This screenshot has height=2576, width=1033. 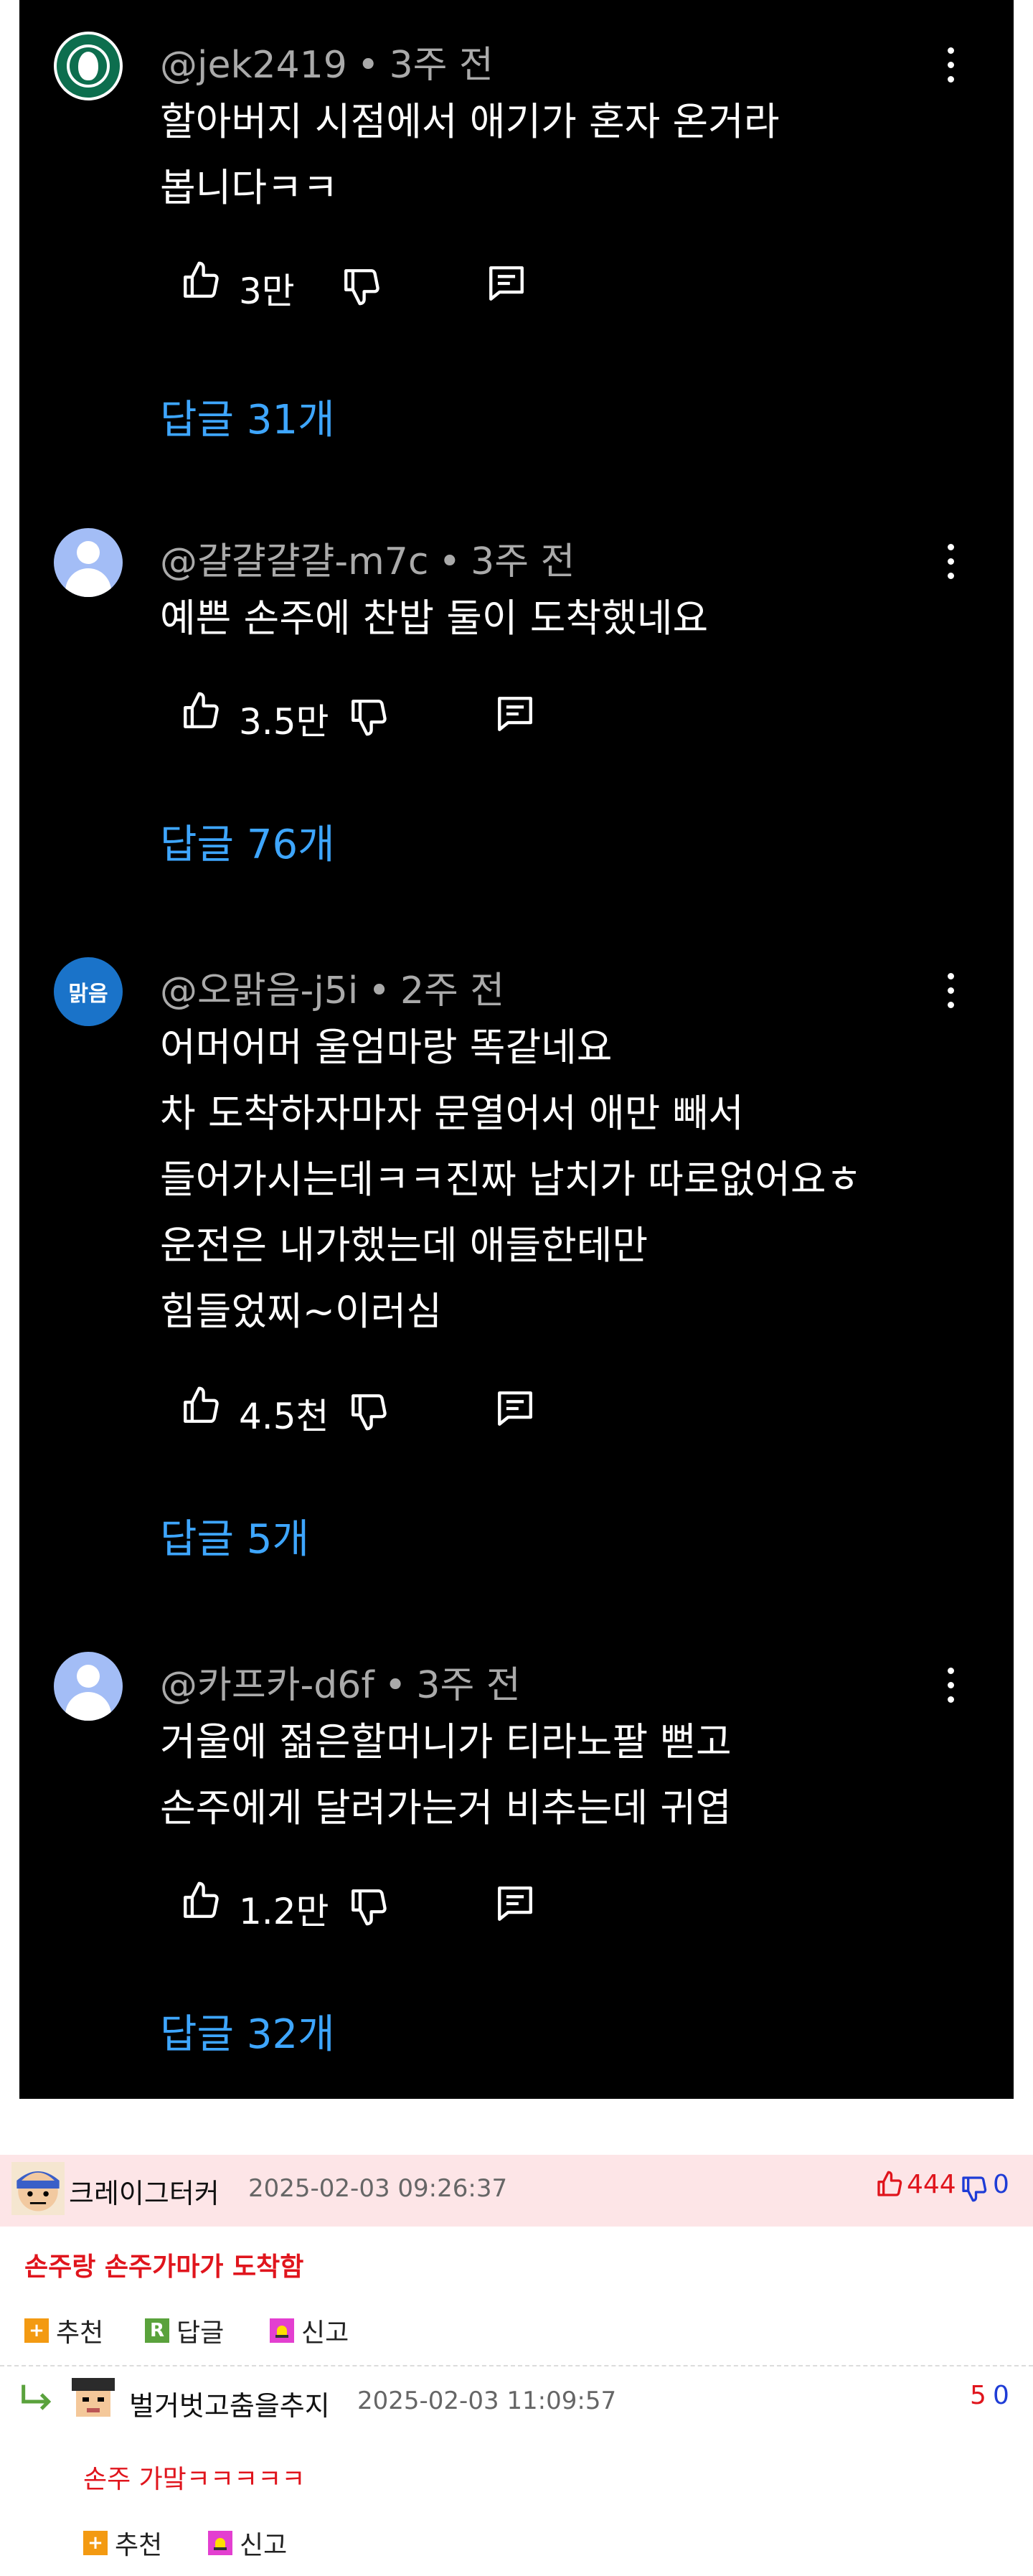 I want to click on reply-r-icon: R, so click(x=157, y=2330).